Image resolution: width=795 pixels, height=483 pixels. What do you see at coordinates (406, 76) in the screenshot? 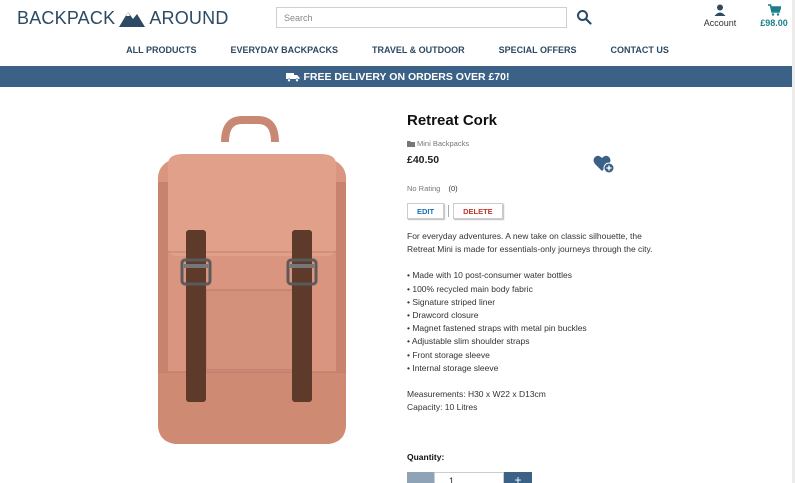
I see `banner-text: FREE DELIVERY ON ORDERS OVER £70!` at bounding box center [406, 76].